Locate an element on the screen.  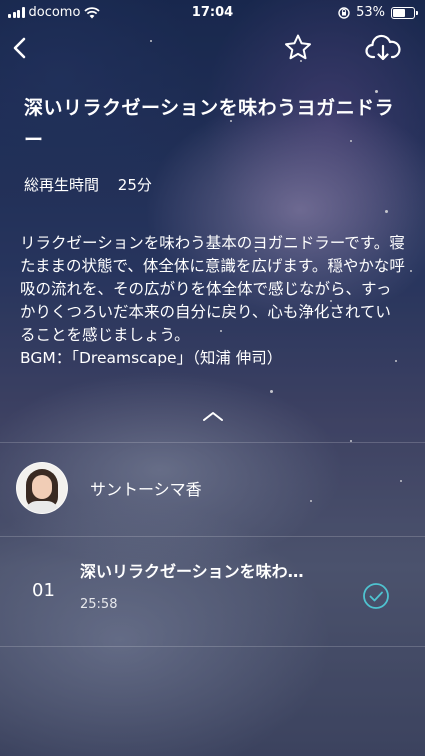
battery-percent: 53% is located at coordinates (370, 12).